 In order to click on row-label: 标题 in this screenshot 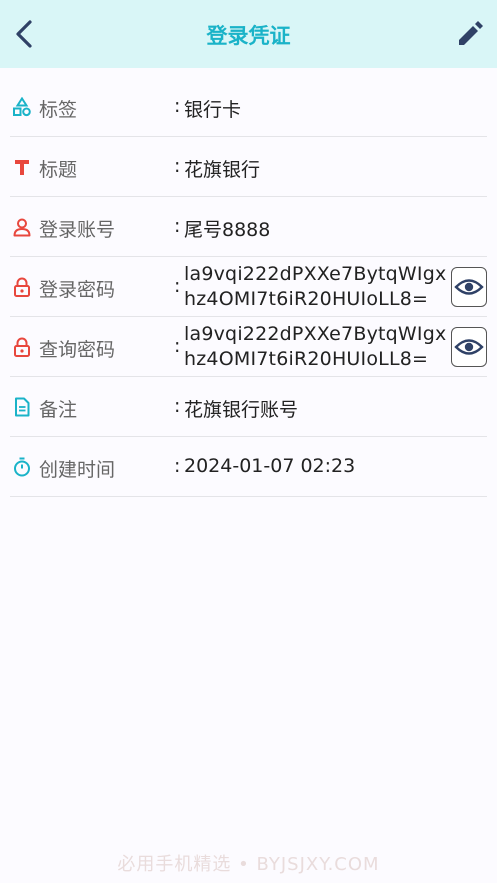, I will do `click(58, 170)`.